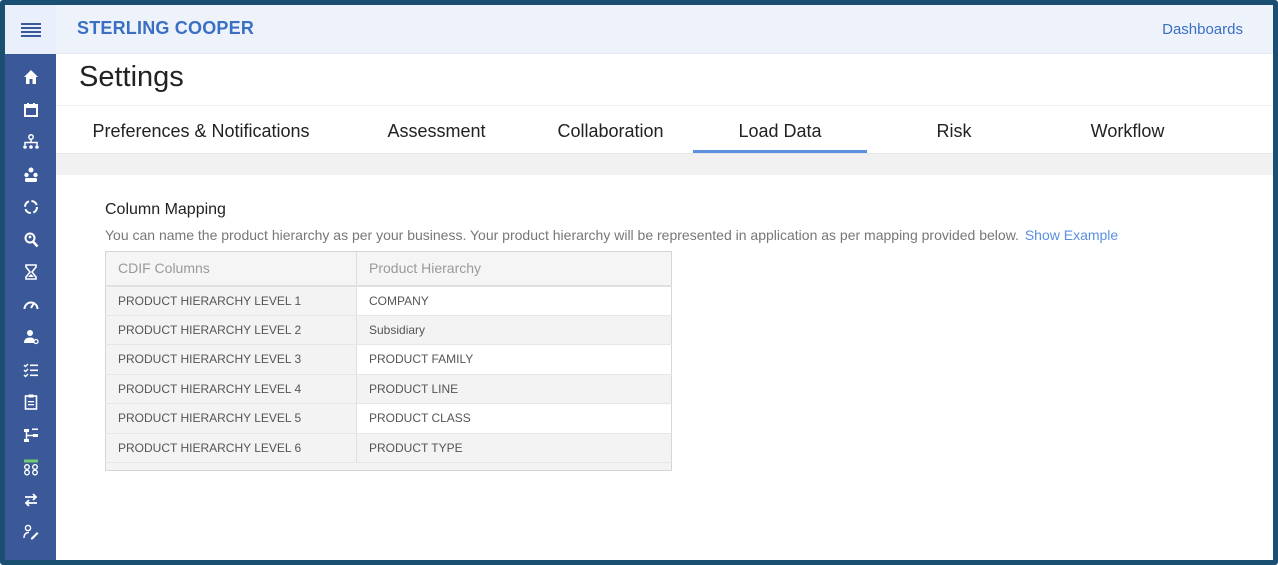 This screenshot has height=565, width=1278. I want to click on table-row: PRODUCT HIERARCHY LEVEL 1 COMPANY, so click(388, 300).